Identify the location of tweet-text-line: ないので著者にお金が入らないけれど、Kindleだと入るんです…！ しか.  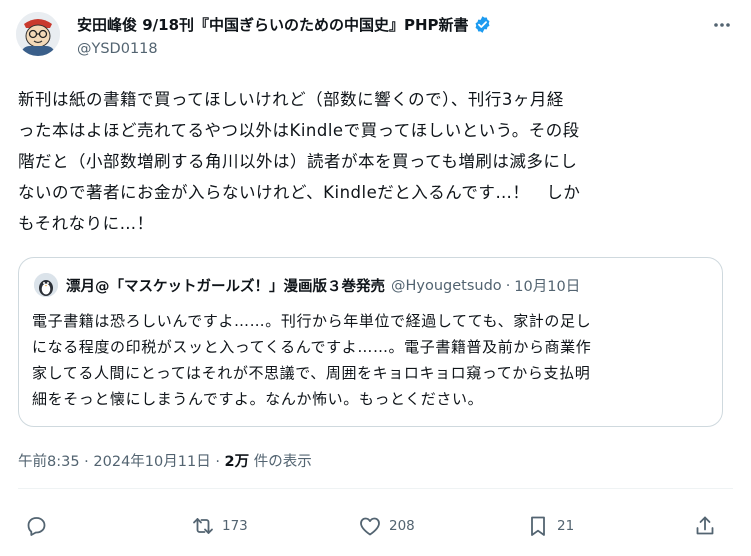
(299, 192).